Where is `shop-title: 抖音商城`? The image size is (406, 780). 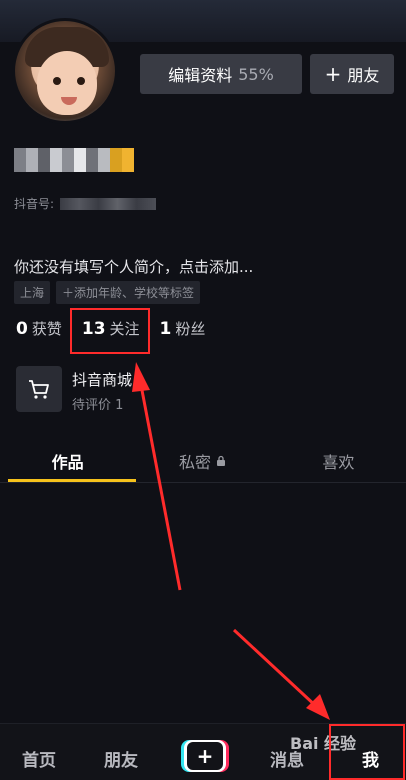 shop-title: 抖音商城 is located at coordinates (102, 379).